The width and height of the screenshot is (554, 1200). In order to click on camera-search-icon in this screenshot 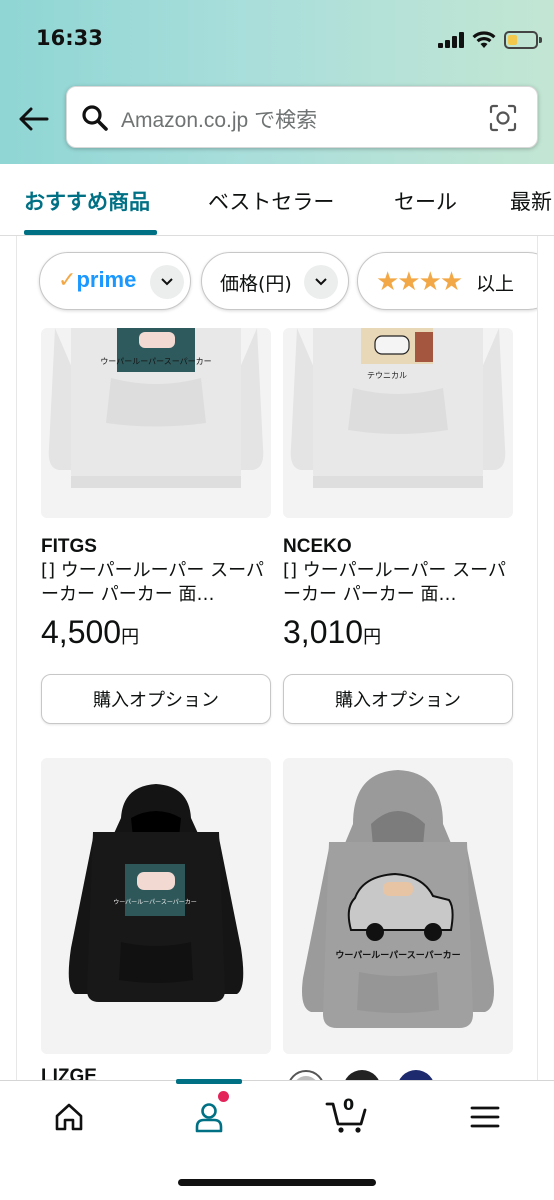, I will do `click(503, 118)`.